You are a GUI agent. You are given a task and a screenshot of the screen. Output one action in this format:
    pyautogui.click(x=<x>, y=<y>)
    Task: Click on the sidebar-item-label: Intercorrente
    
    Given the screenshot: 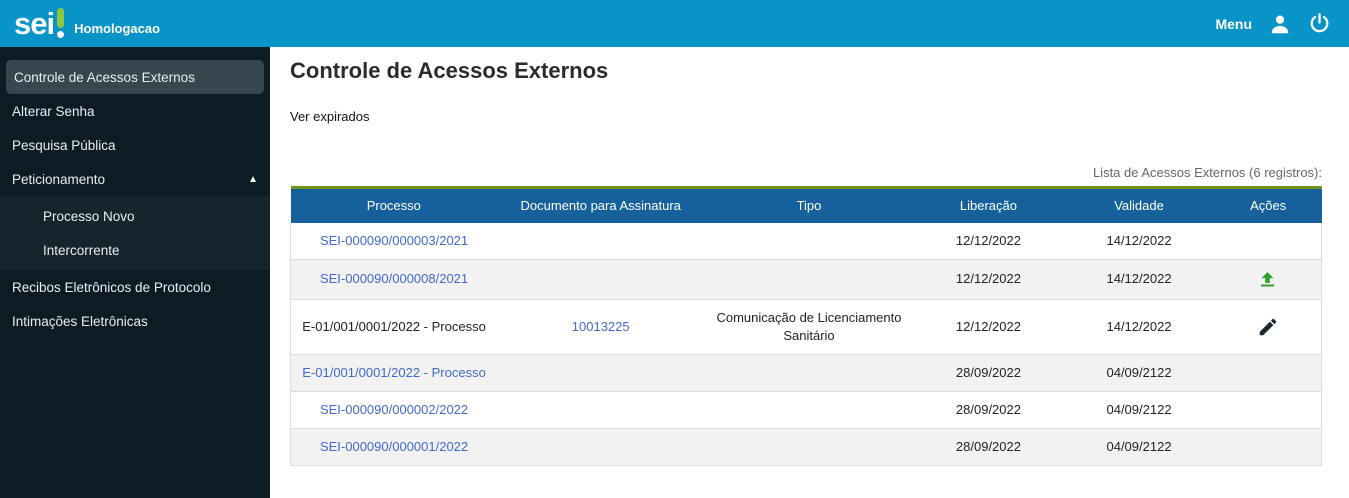 What is the action you would take?
    pyautogui.click(x=81, y=250)
    